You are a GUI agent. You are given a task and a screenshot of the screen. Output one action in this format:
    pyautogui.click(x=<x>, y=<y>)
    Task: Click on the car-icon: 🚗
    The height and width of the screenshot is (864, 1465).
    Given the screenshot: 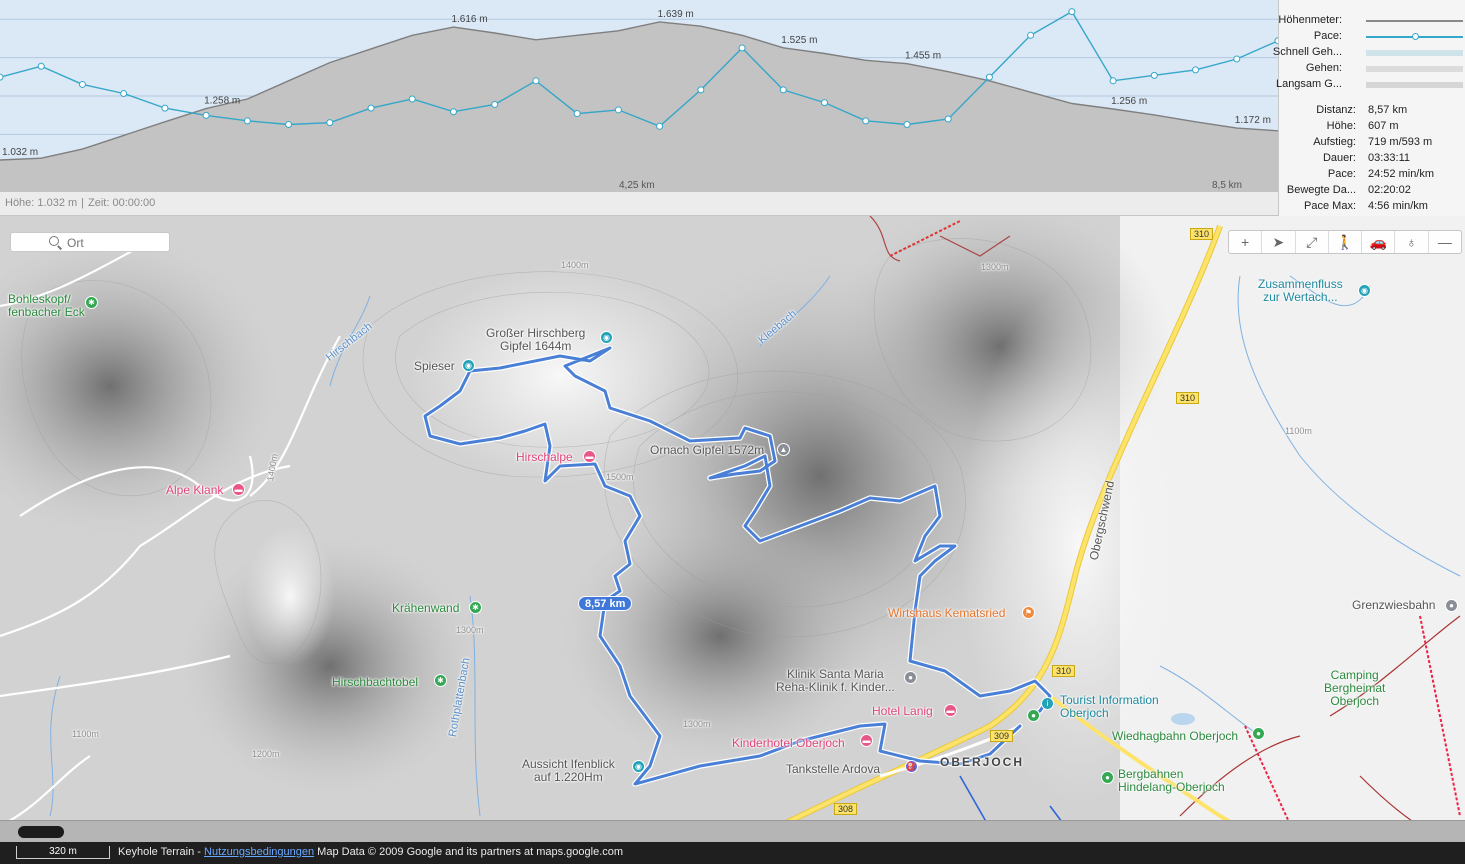 What is the action you would take?
    pyautogui.click(x=1379, y=242)
    